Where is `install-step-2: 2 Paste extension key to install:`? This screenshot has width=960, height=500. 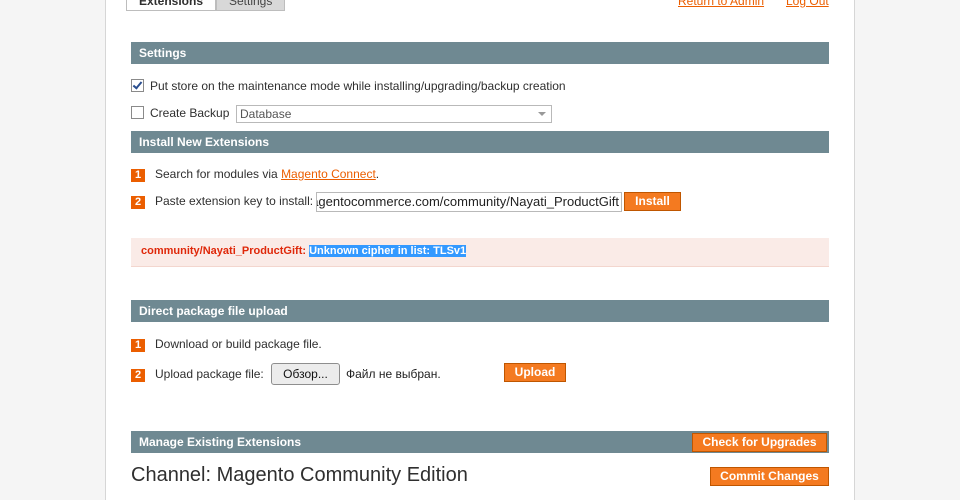 install-step-2: 2 Paste extension key to install: is located at coordinates (222, 201).